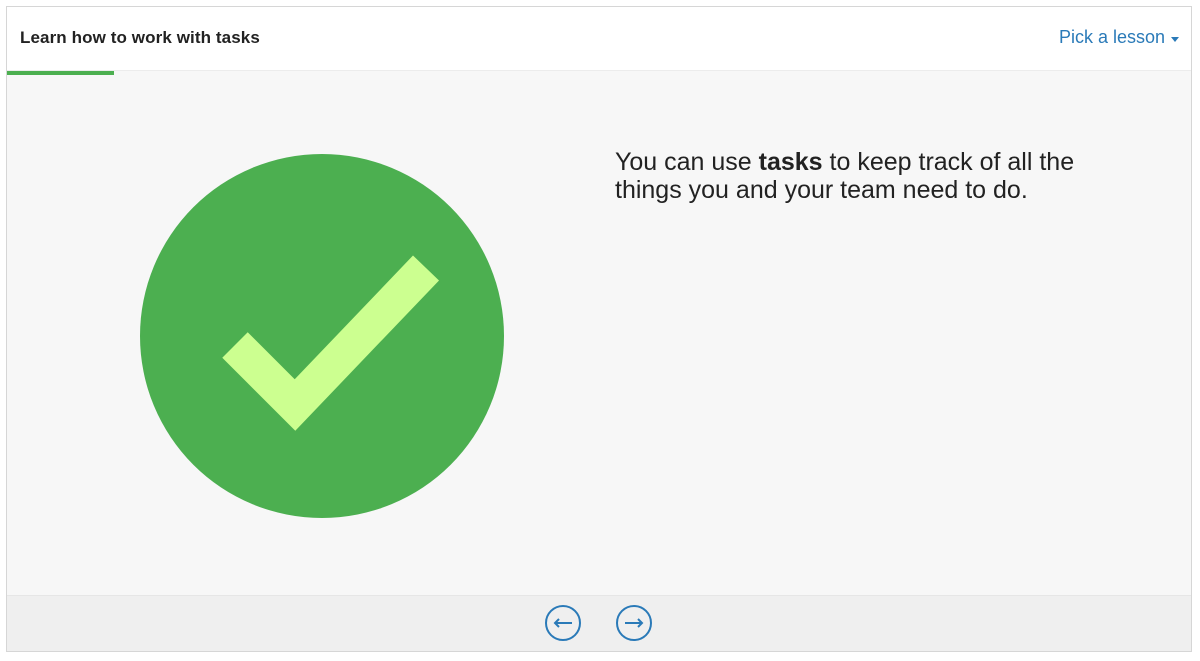 This screenshot has height=661, width=1200. I want to click on lesson-footer, so click(599, 623).